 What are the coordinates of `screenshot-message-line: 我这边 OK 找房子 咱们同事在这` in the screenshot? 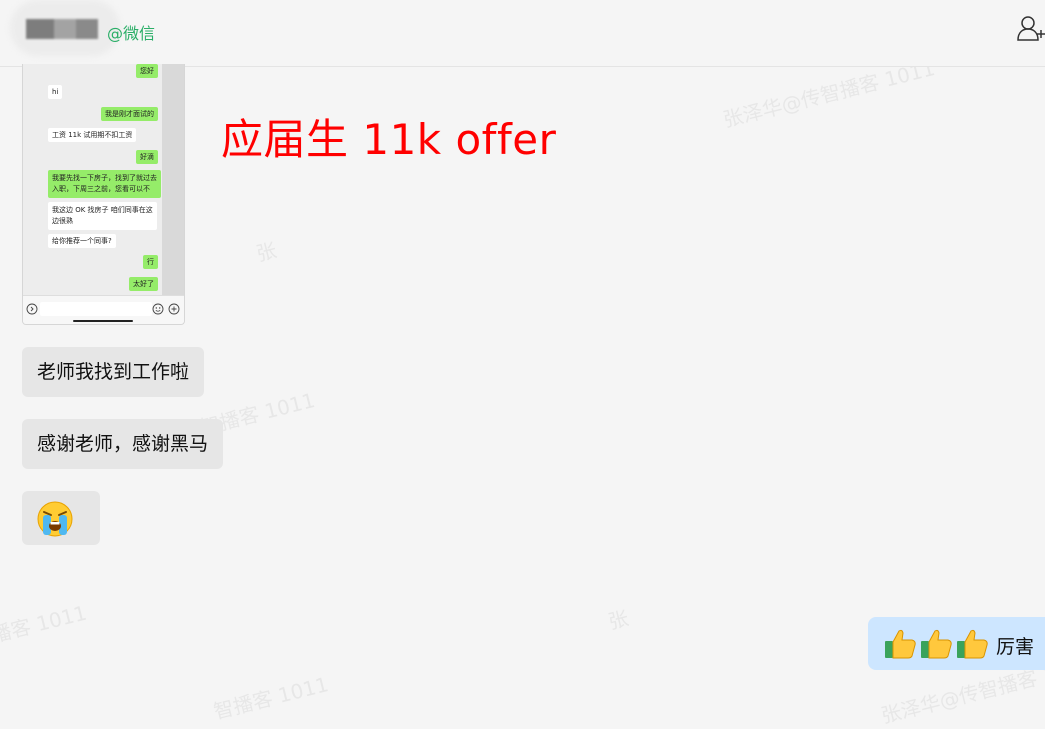 It's located at (102, 210).